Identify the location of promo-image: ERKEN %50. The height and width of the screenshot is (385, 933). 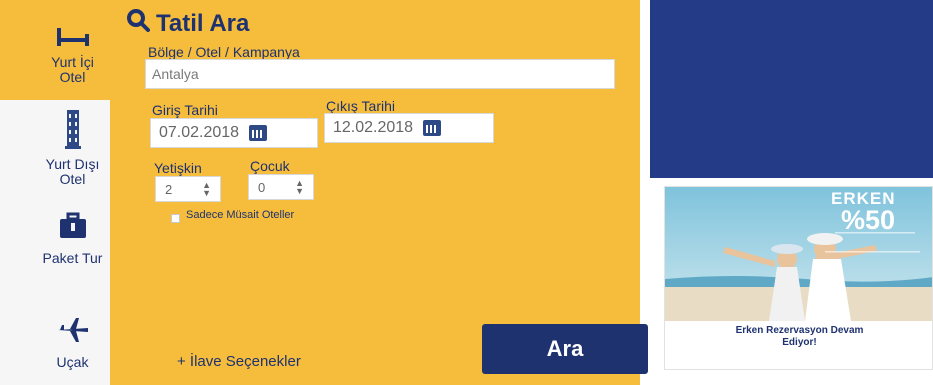
(798, 254).